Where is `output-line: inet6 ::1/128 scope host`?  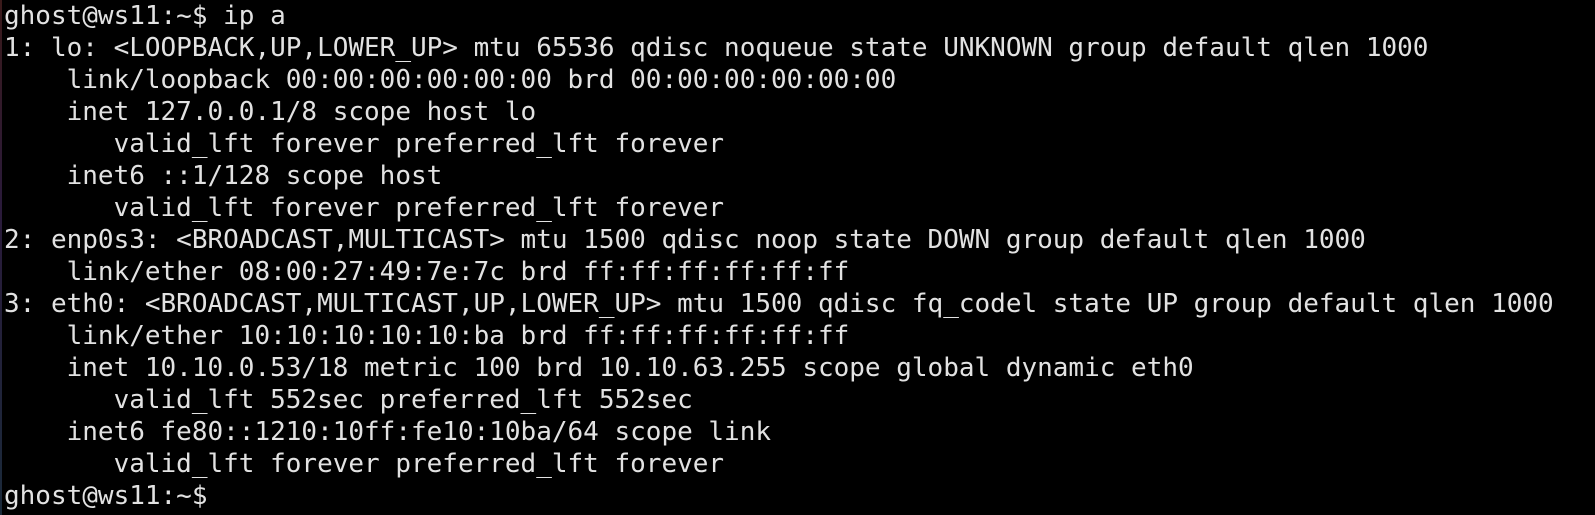 output-line: inet6 ::1/128 scope host is located at coordinates (223, 176).